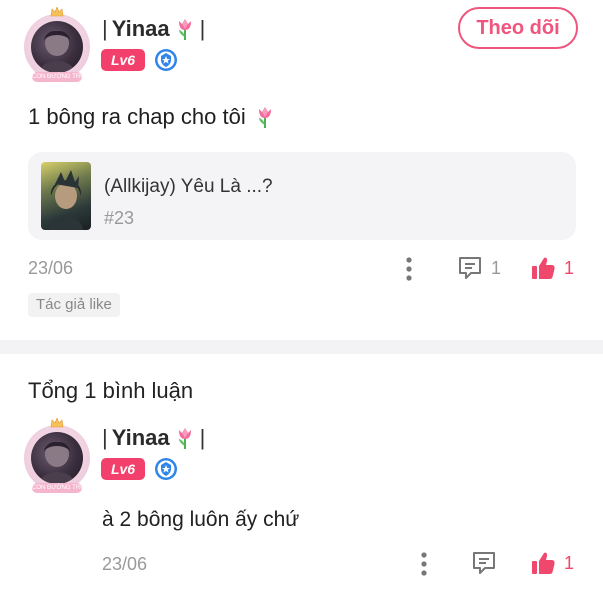 This screenshot has height=600, width=603. Describe the element at coordinates (137, 116) in the screenshot. I see `post-text: 1 bông ra chap cho tôi` at that location.